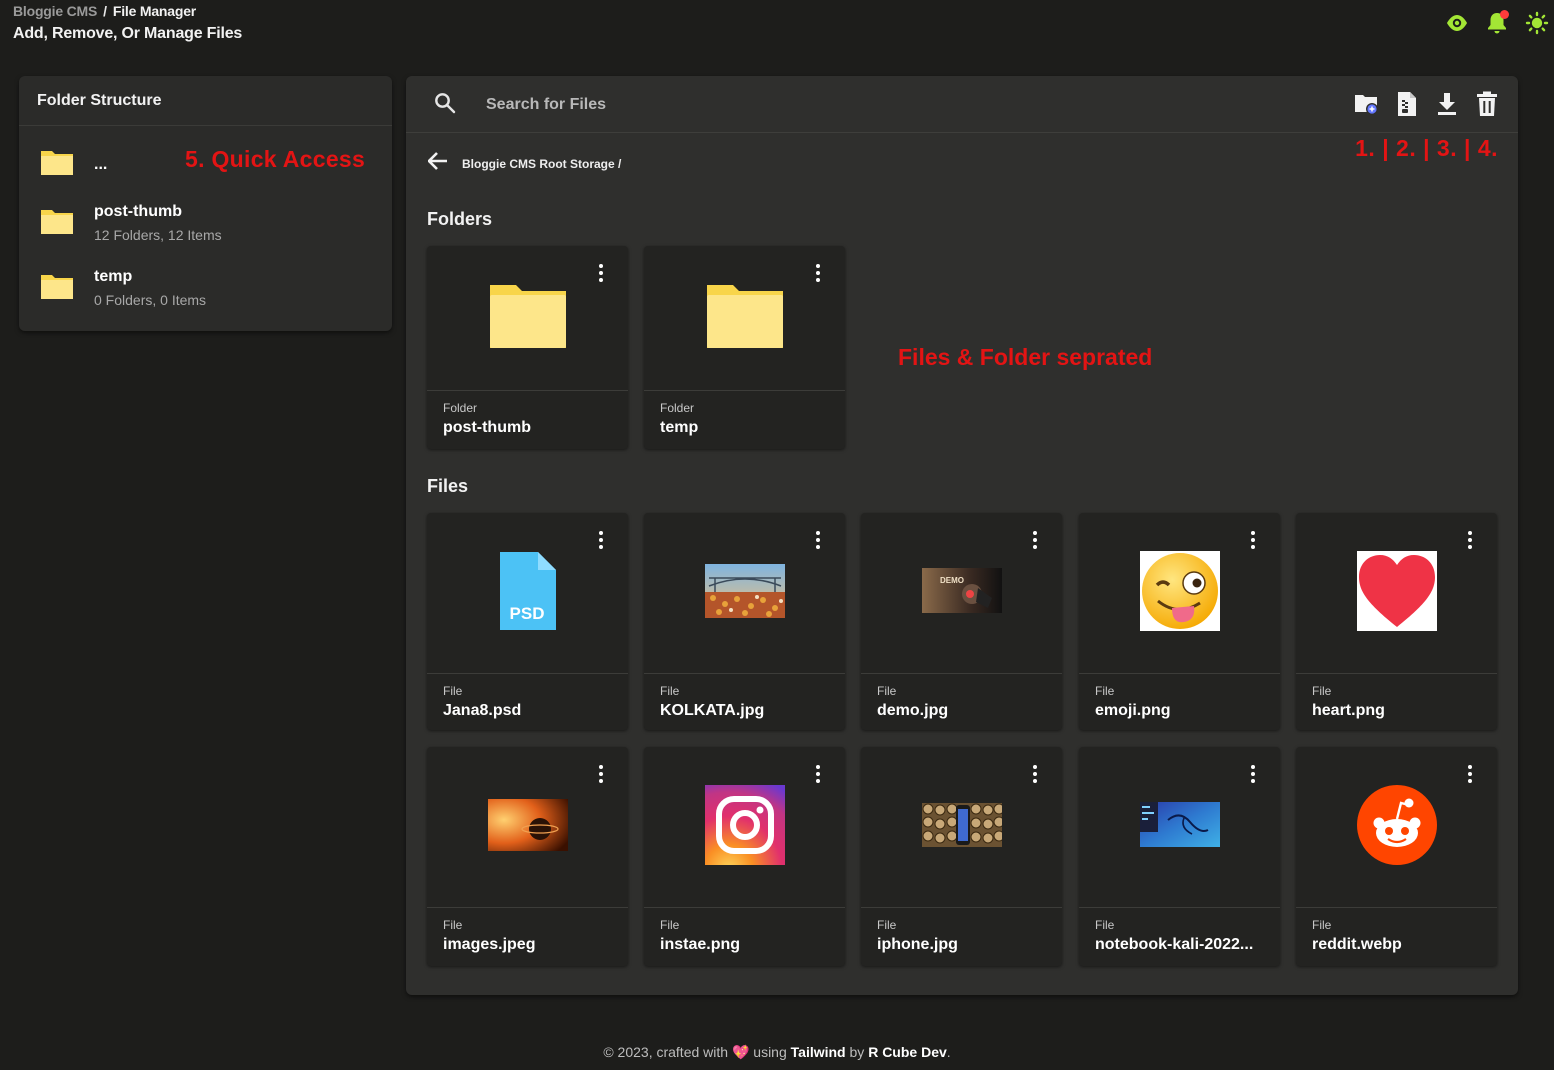 The image size is (1554, 1070). What do you see at coordinates (1504, 14) in the screenshot?
I see `notification-dot` at bounding box center [1504, 14].